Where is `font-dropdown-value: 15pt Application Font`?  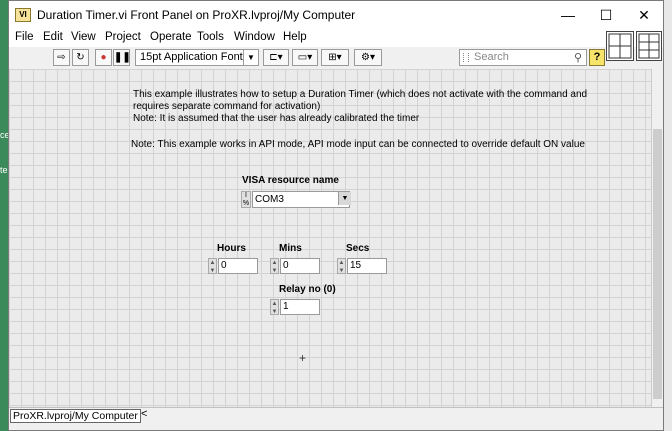 font-dropdown-value: 15pt Application Font is located at coordinates (191, 57).